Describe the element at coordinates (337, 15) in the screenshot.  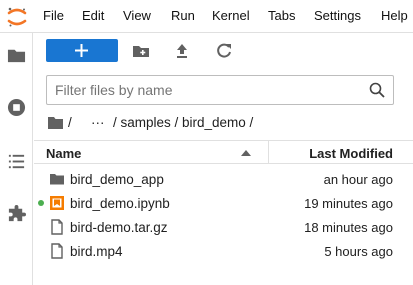
I see `menu-settings: Settings` at that location.